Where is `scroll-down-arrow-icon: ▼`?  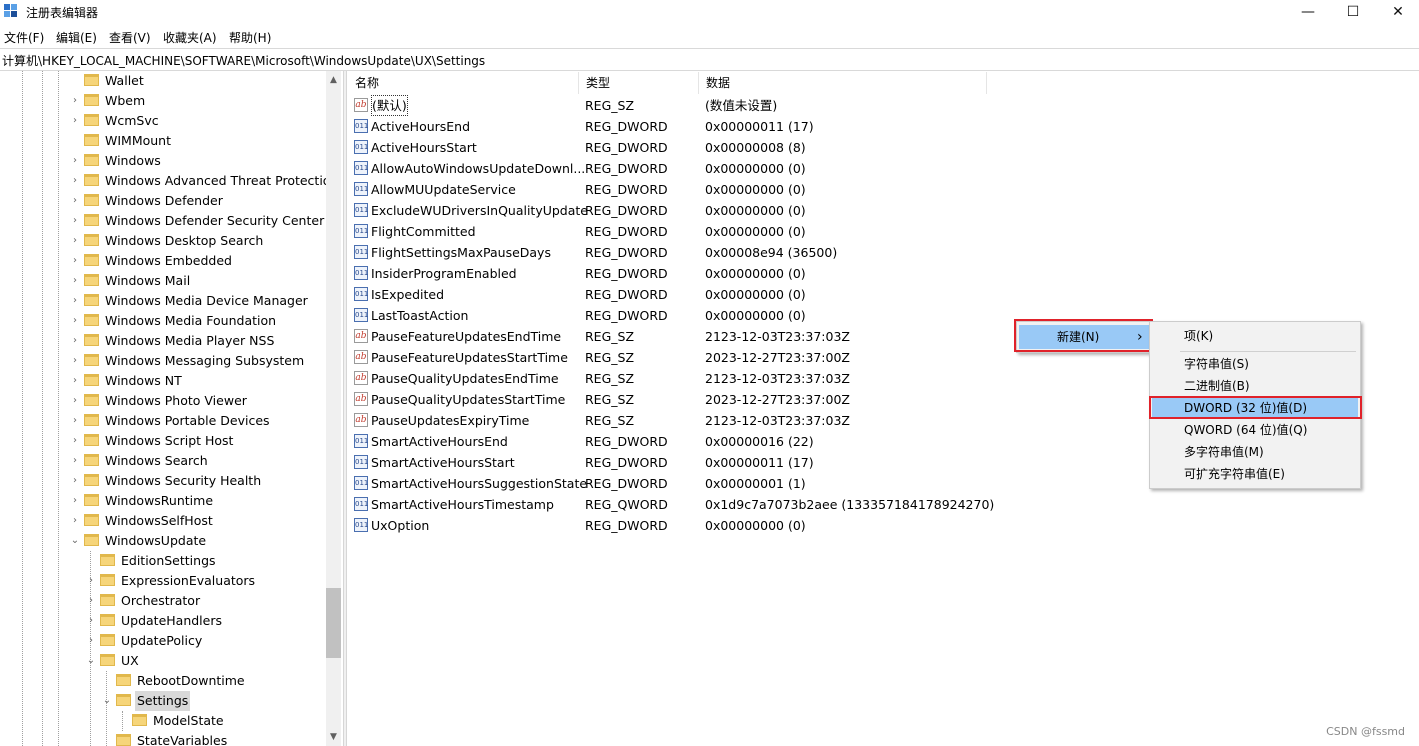
scroll-down-arrow-icon: ▼ is located at coordinates (333, 737).